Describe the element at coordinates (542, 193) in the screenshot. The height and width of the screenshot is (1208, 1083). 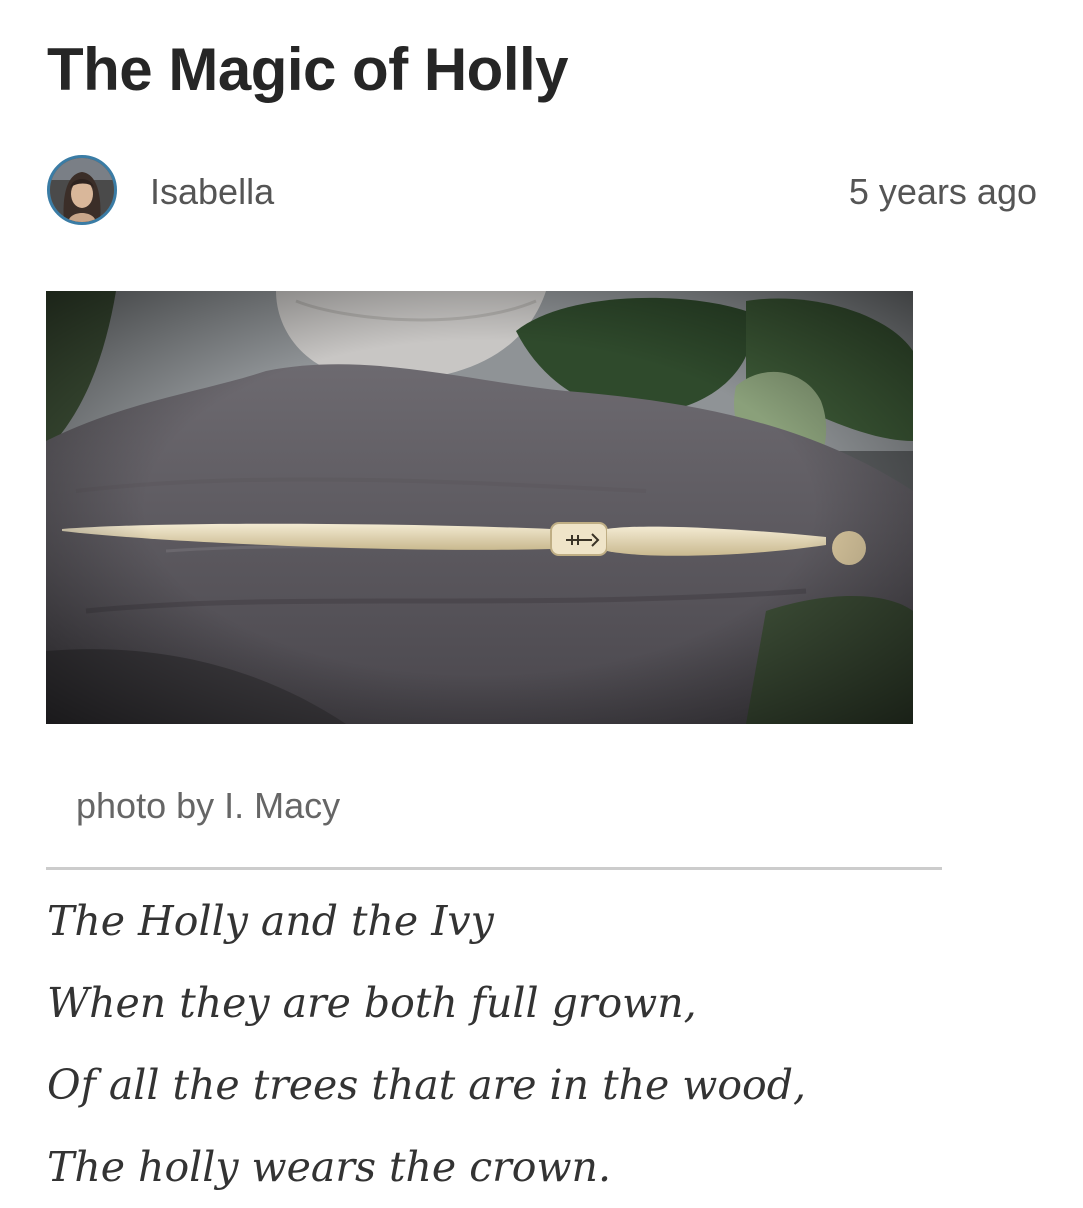
I see `byline: Isabella 5 years ago` at that location.